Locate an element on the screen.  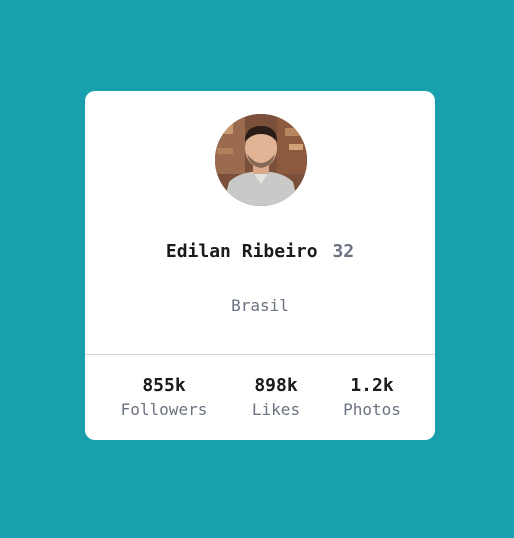
name-line: Edilan Ribeiro 32 is located at coordinates (260, 252).